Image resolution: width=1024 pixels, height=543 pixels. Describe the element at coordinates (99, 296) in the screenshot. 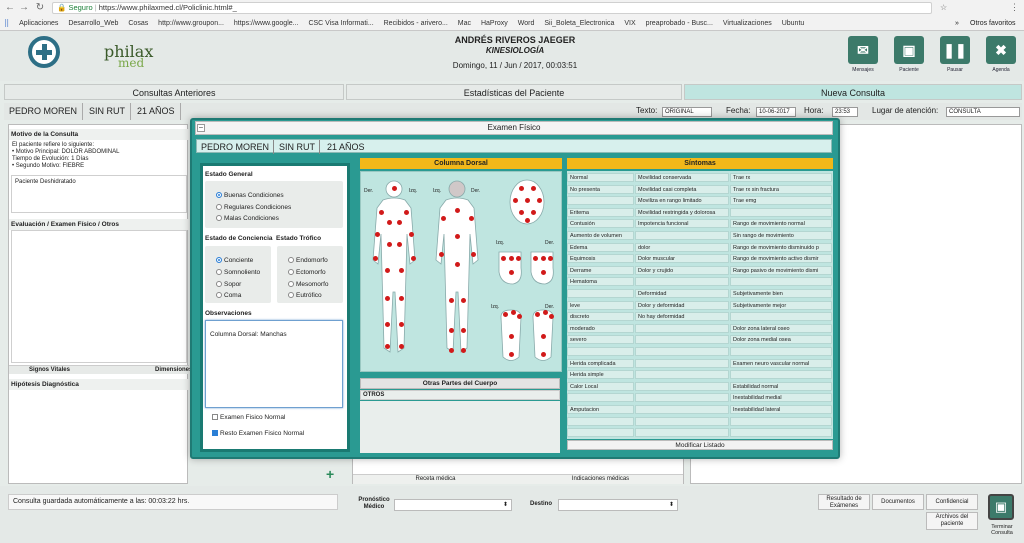

I see `eval-textarea` at that location.